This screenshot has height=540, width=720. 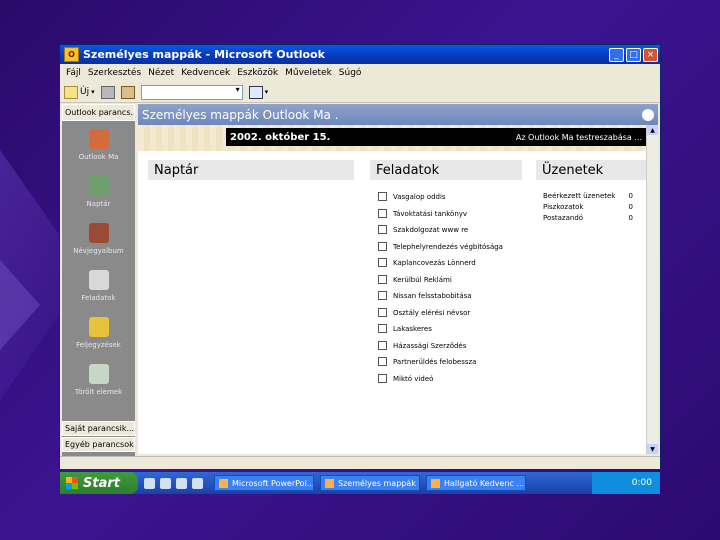 What do you see at coordinates (446, 170) in the screenshot?
I see `tasks-heading: Feladatok` at bounding box center [446, 170].